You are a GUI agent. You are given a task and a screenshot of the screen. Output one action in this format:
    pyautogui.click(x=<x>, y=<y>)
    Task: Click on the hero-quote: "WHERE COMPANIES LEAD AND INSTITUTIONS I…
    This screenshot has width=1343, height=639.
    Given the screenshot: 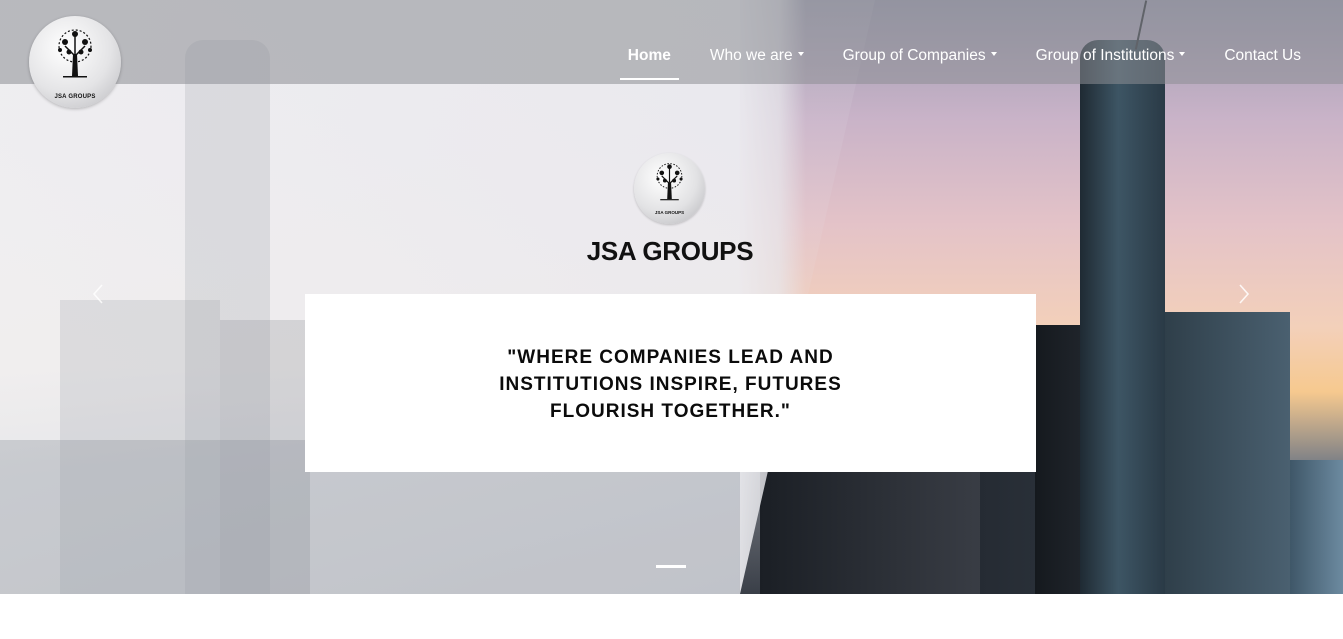 What is the action you would take?
    pyautogui.click(x=670, y=384)
    